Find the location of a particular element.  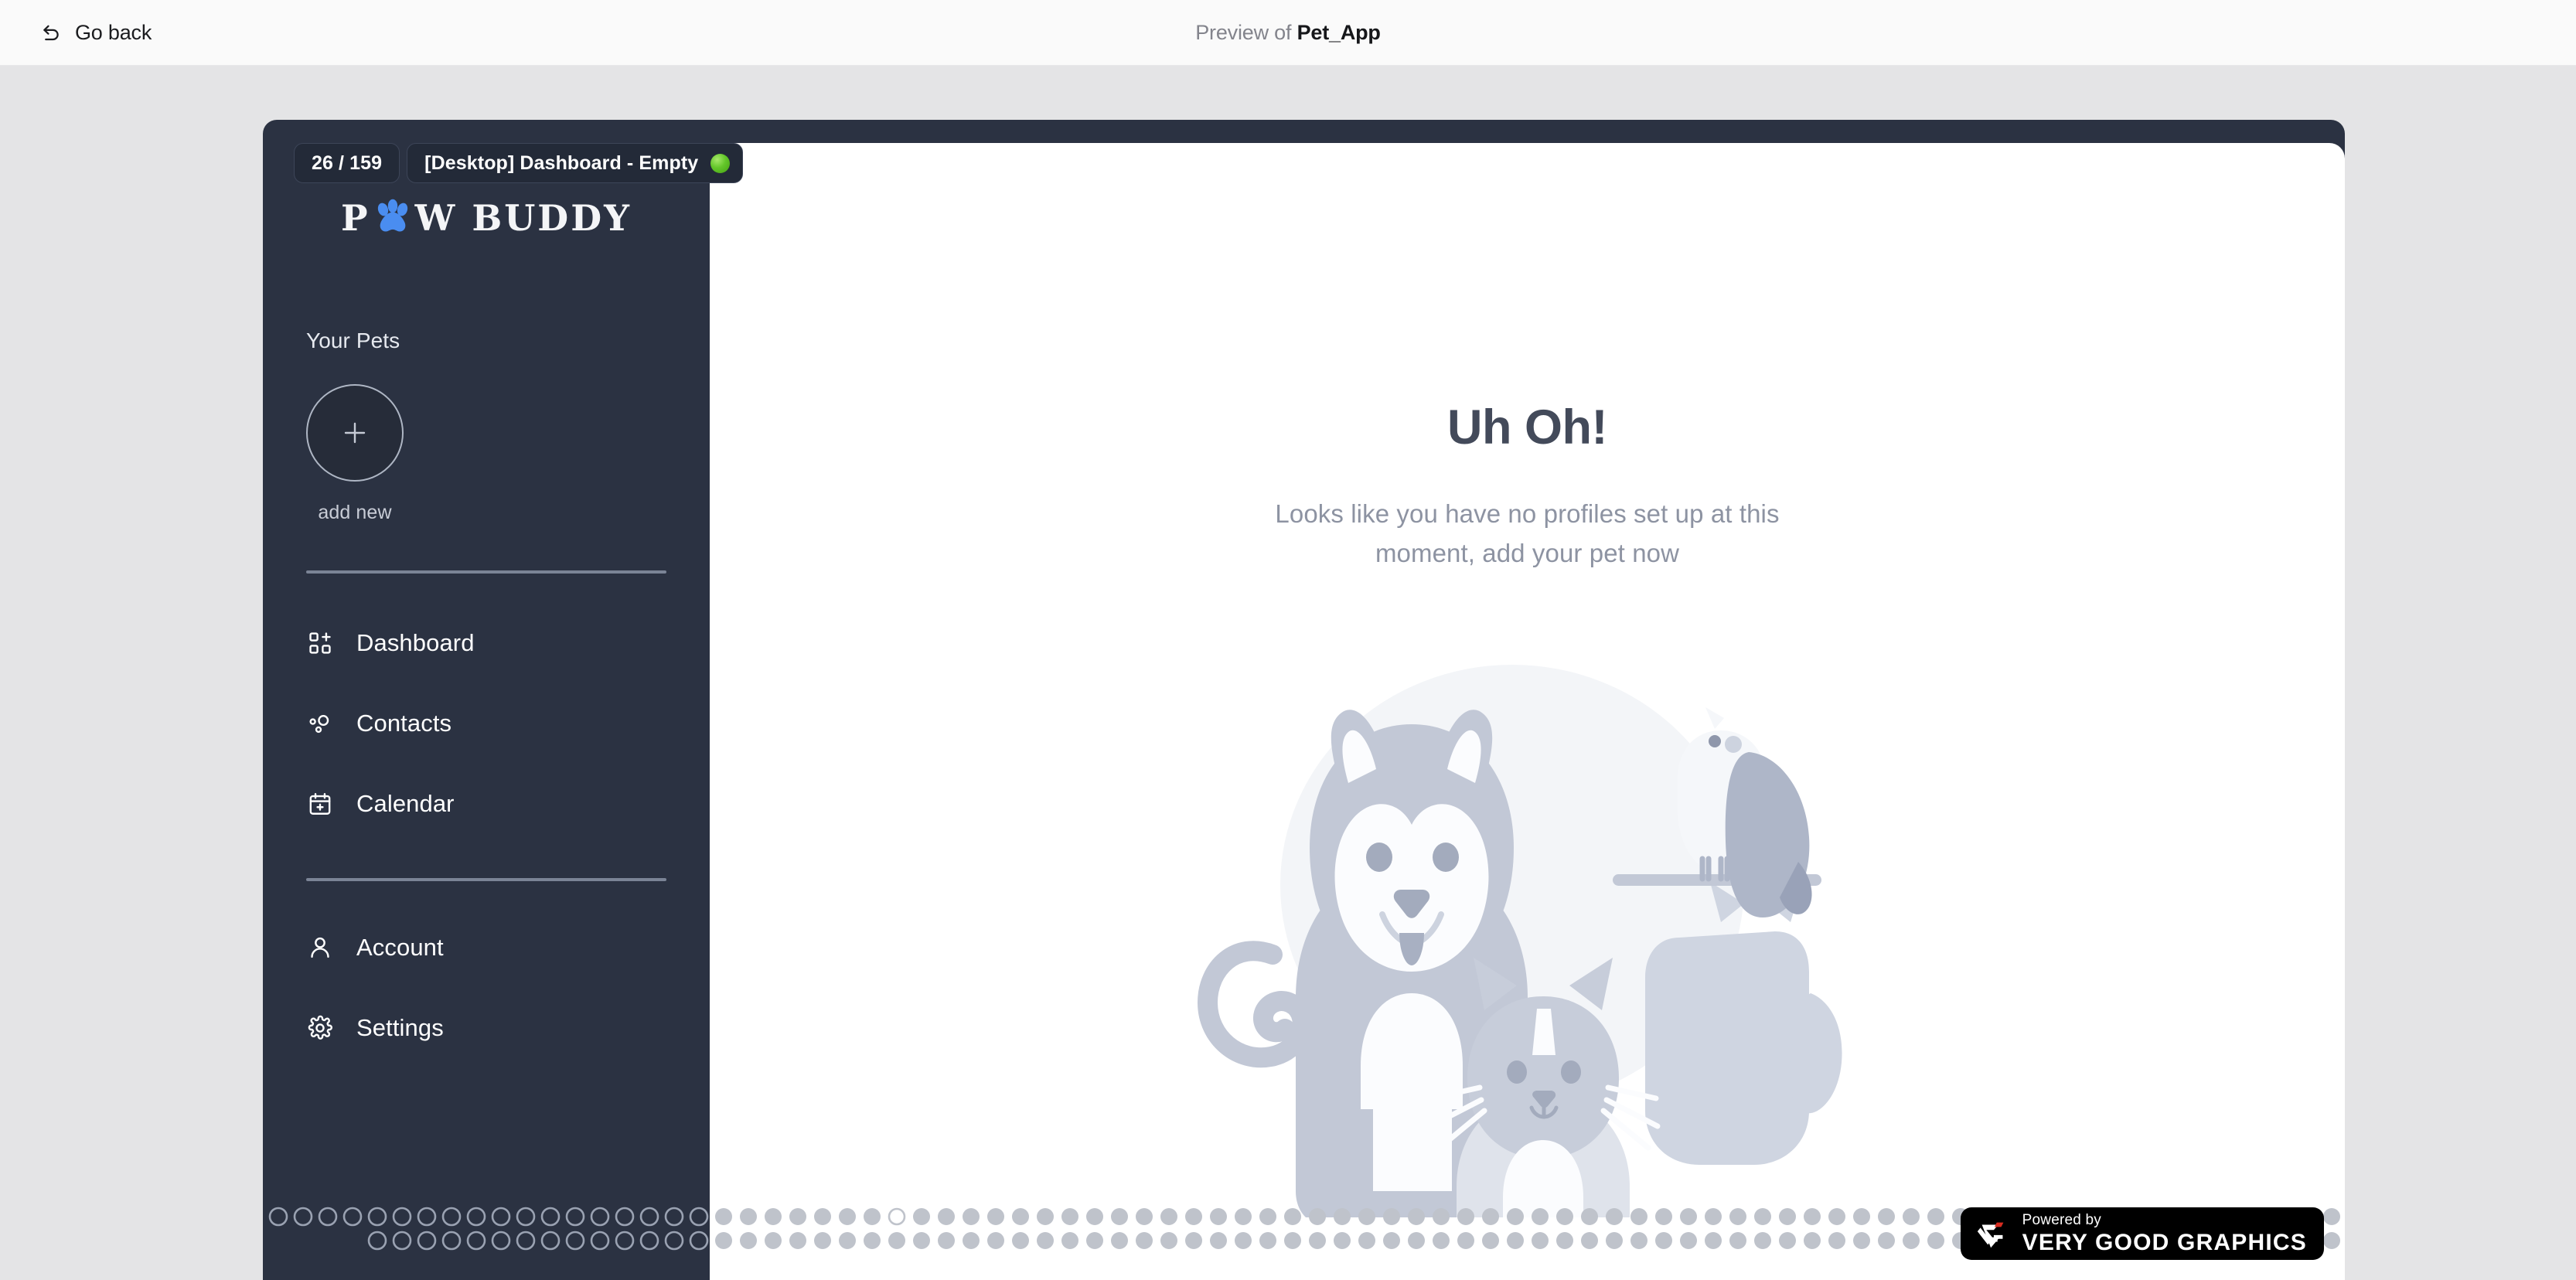

frame-counter-badge: 26 / 159 is located at coordinates (347, 163).